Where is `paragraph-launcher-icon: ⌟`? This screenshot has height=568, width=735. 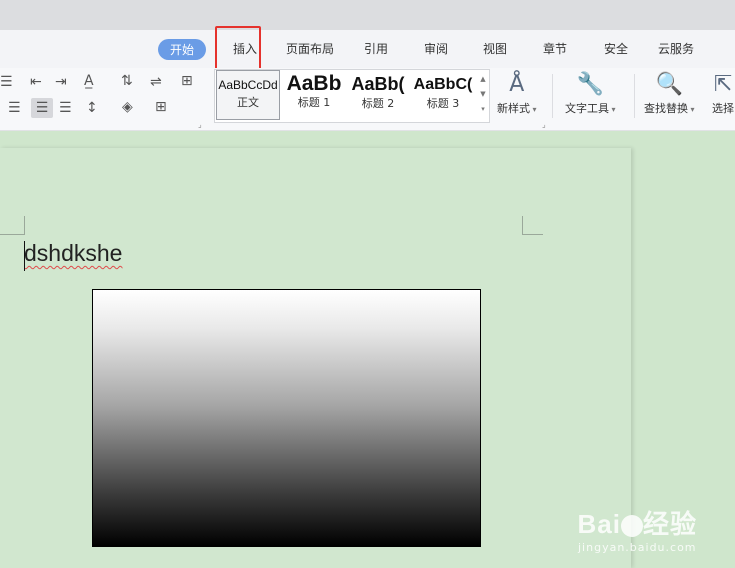 paragraph-launcher-icon: ⌟ is located at coordinates (200, 124).